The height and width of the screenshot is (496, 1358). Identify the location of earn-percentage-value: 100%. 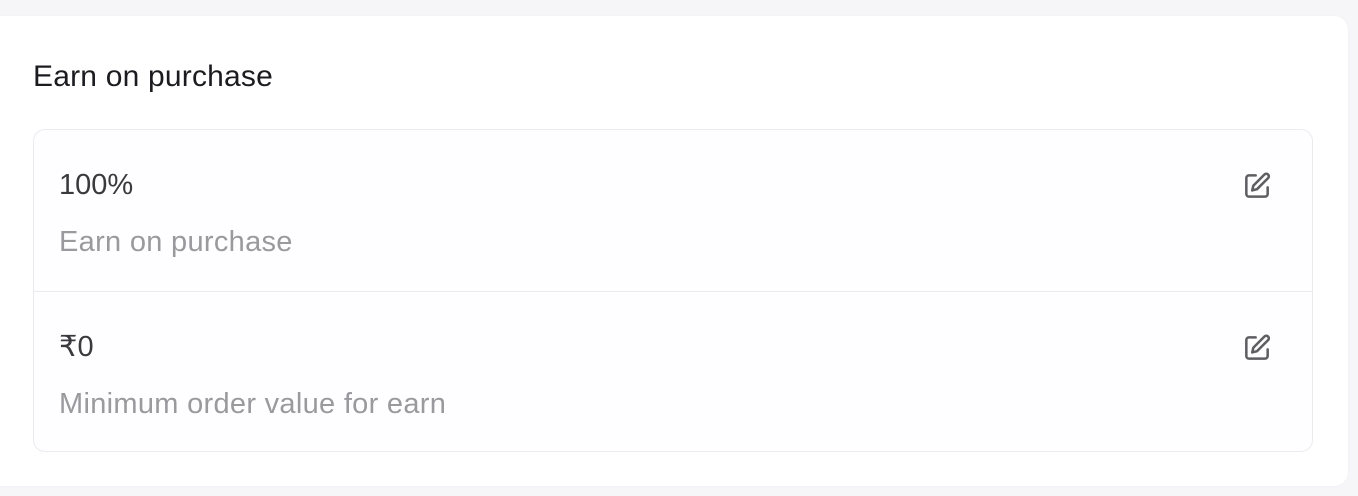
(96, 185).